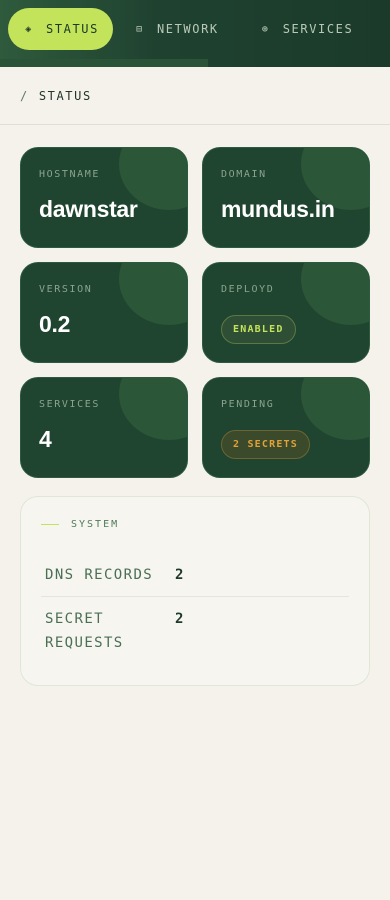 This screenshot has height=900, width=390. I want to click on nav-scroll-indicator, so click(104, 63).